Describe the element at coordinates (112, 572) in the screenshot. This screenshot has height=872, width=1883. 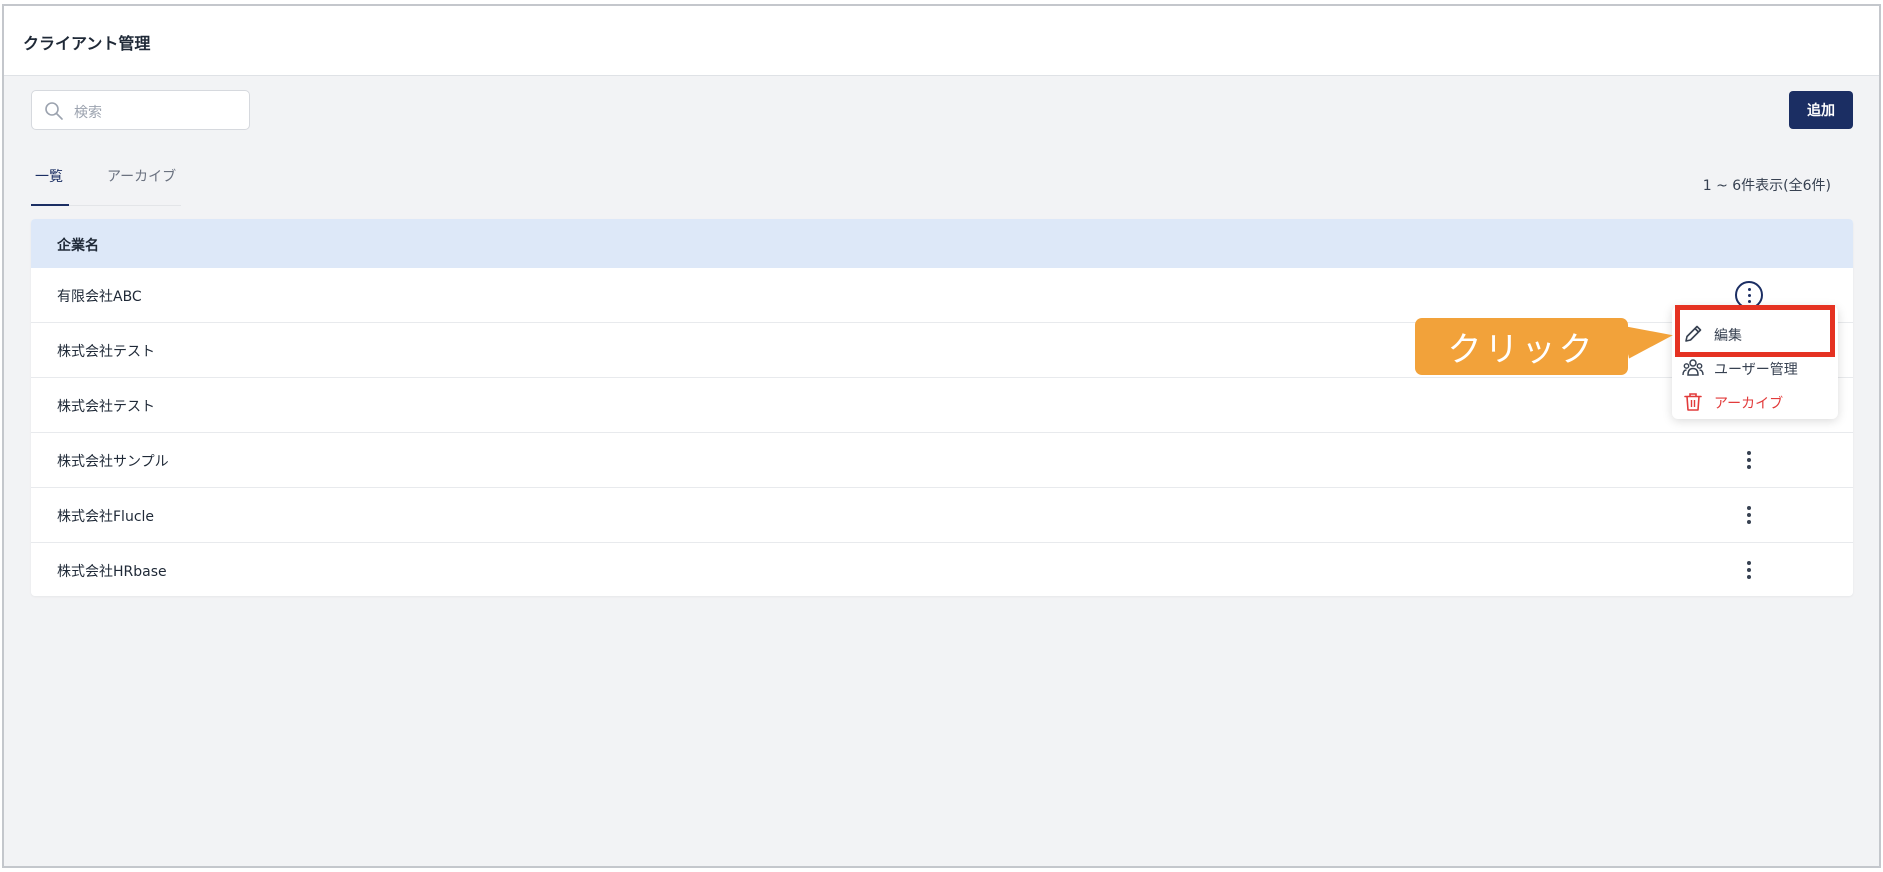
I see `company-name: 株式会社HRbase` at that location.